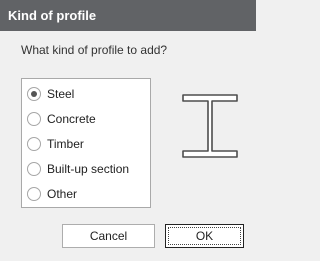  Describe the element at coordinates (34, 119) in the screenshot. I see `radio-concrete` at that location.